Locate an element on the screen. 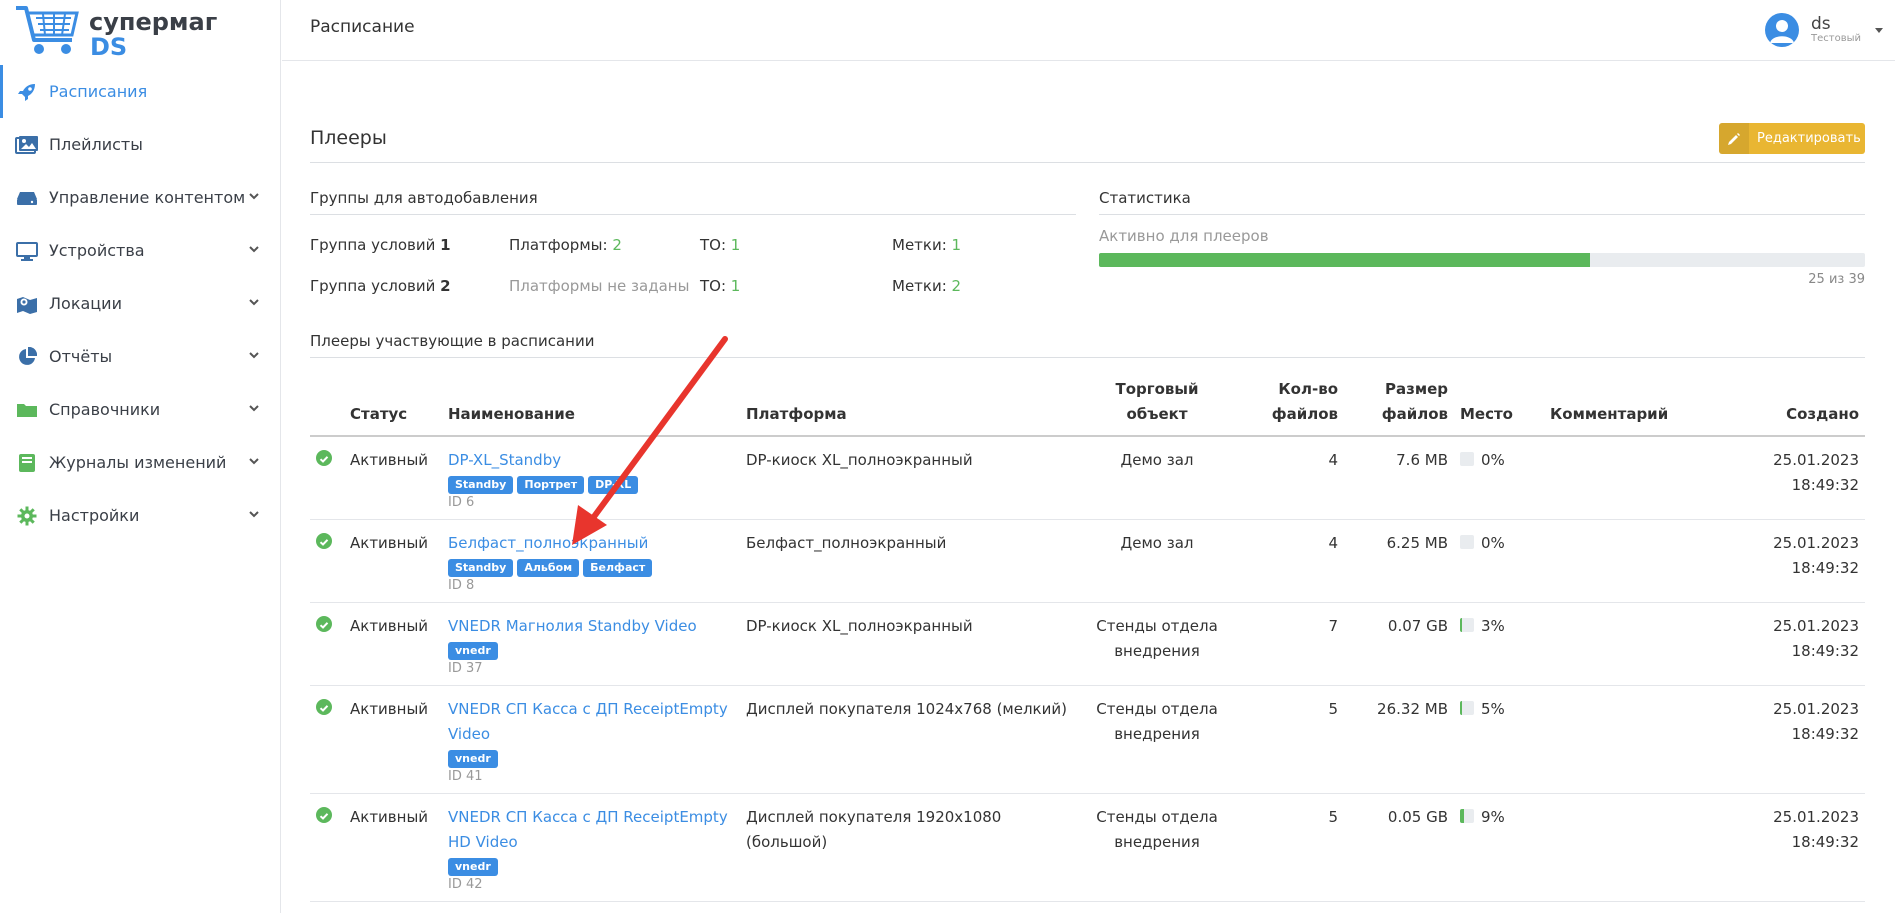 Image resolution: width=1895 pixels, height=913 pixels. created-date: 25.01.2023 is located at coordinates (1816, 543).